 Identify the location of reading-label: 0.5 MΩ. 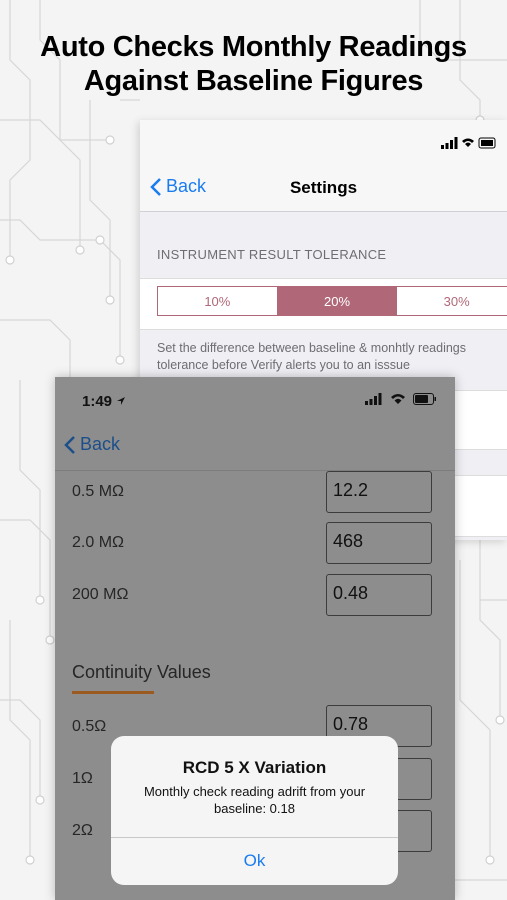
(98, 491).